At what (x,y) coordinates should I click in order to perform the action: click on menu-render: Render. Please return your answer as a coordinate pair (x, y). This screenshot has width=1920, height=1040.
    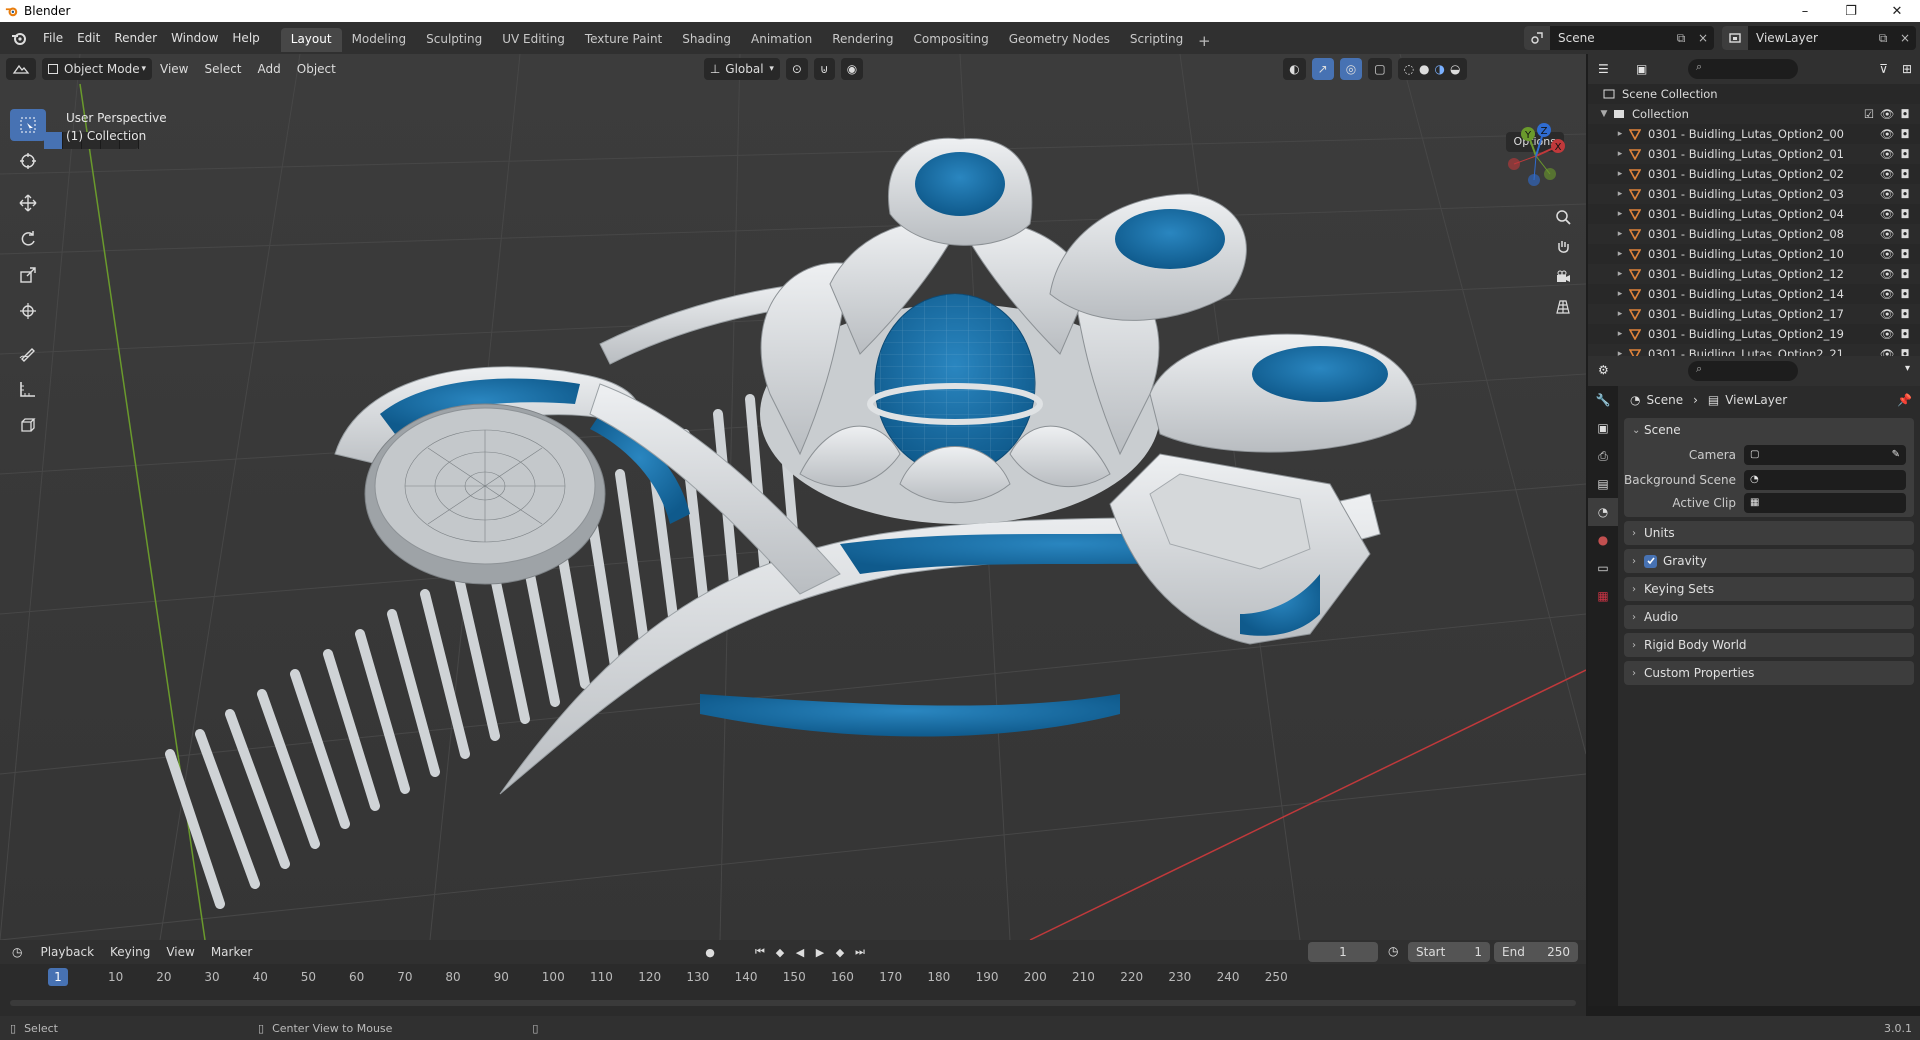
    Looking at the image, I should click on (135, 38).